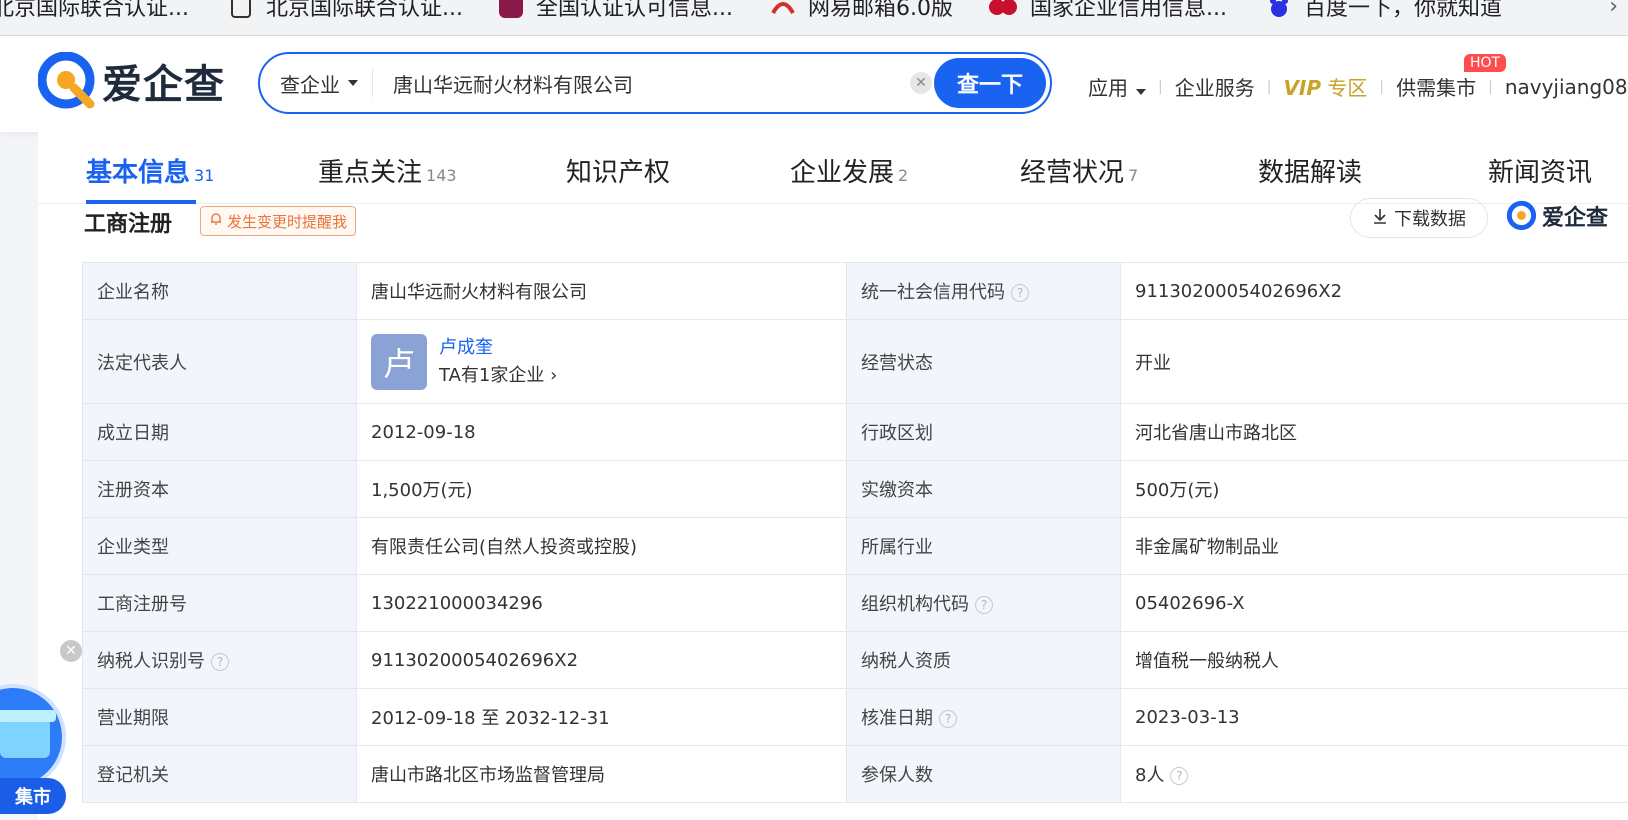 The width and height of the screenshot is (1628, 820). I want to click on search-button: 查一下, so click(990, 83).